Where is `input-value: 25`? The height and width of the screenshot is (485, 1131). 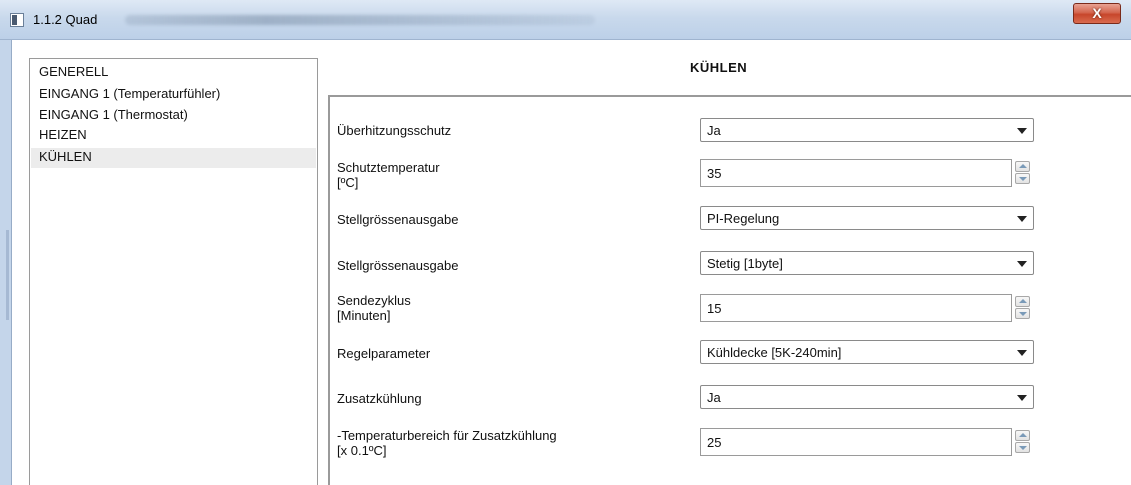
input-value: 25 is located at coordinates (714, 442).